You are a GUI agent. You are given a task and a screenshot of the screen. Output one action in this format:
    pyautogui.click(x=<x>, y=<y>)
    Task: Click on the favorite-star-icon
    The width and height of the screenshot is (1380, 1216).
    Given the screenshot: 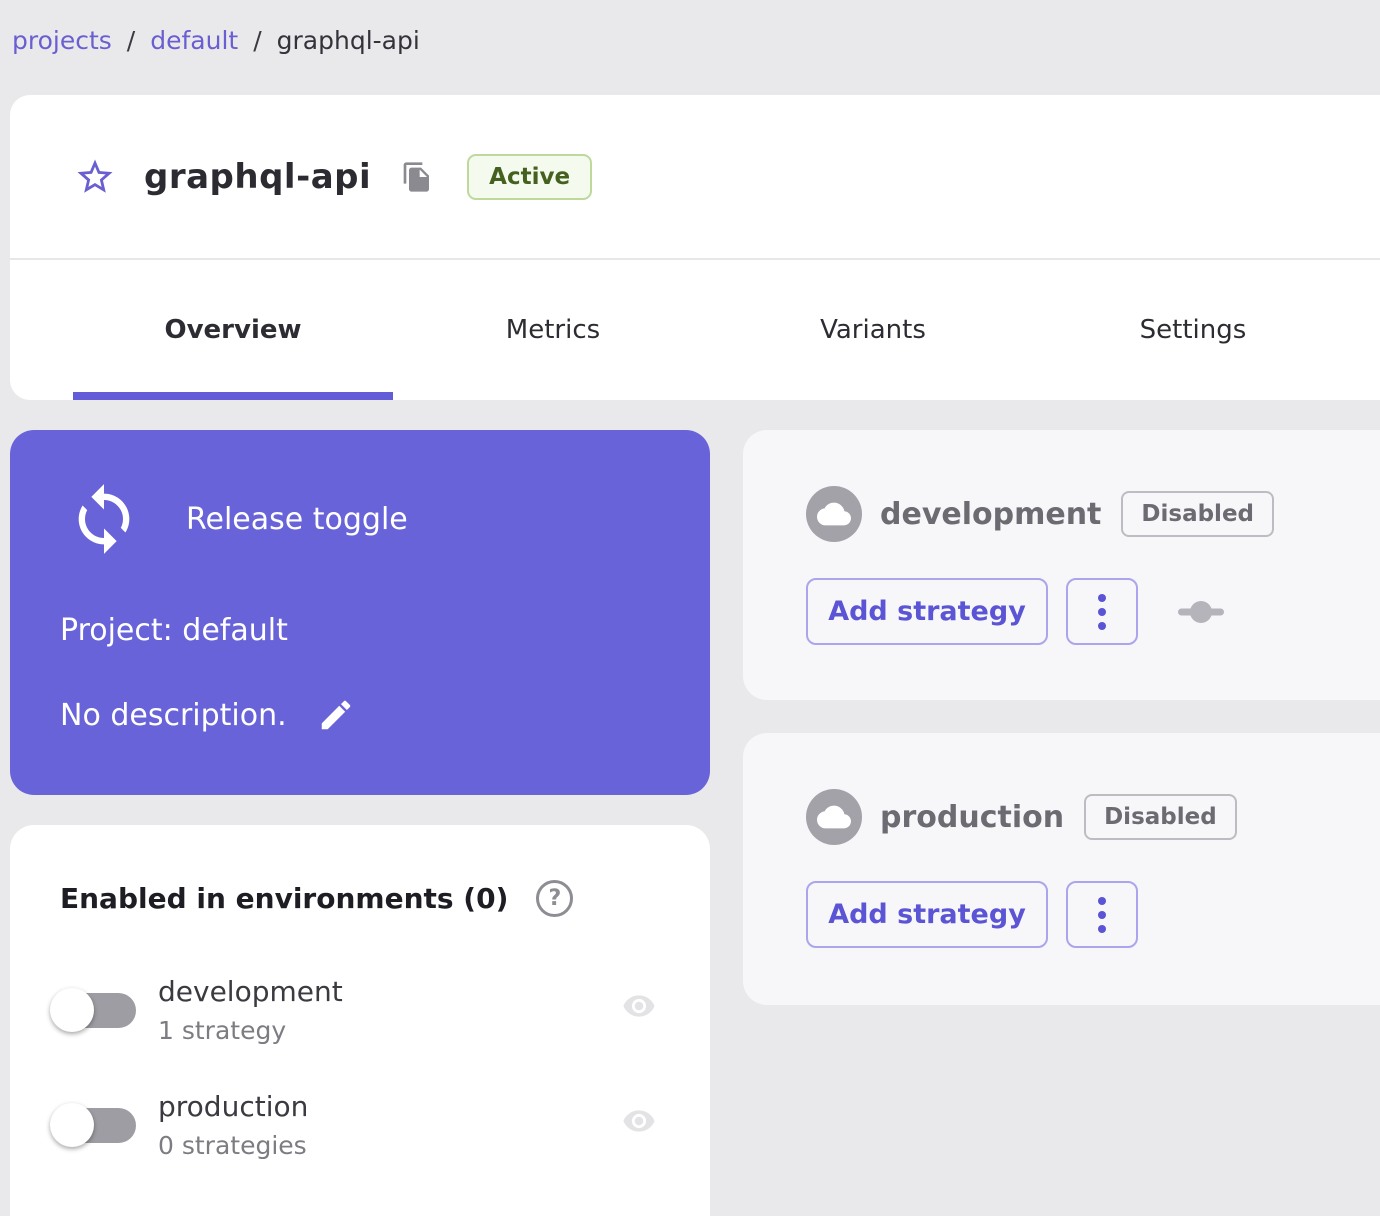 What is the action you would take?
    pyautogui.click(x=95, y=177)
    